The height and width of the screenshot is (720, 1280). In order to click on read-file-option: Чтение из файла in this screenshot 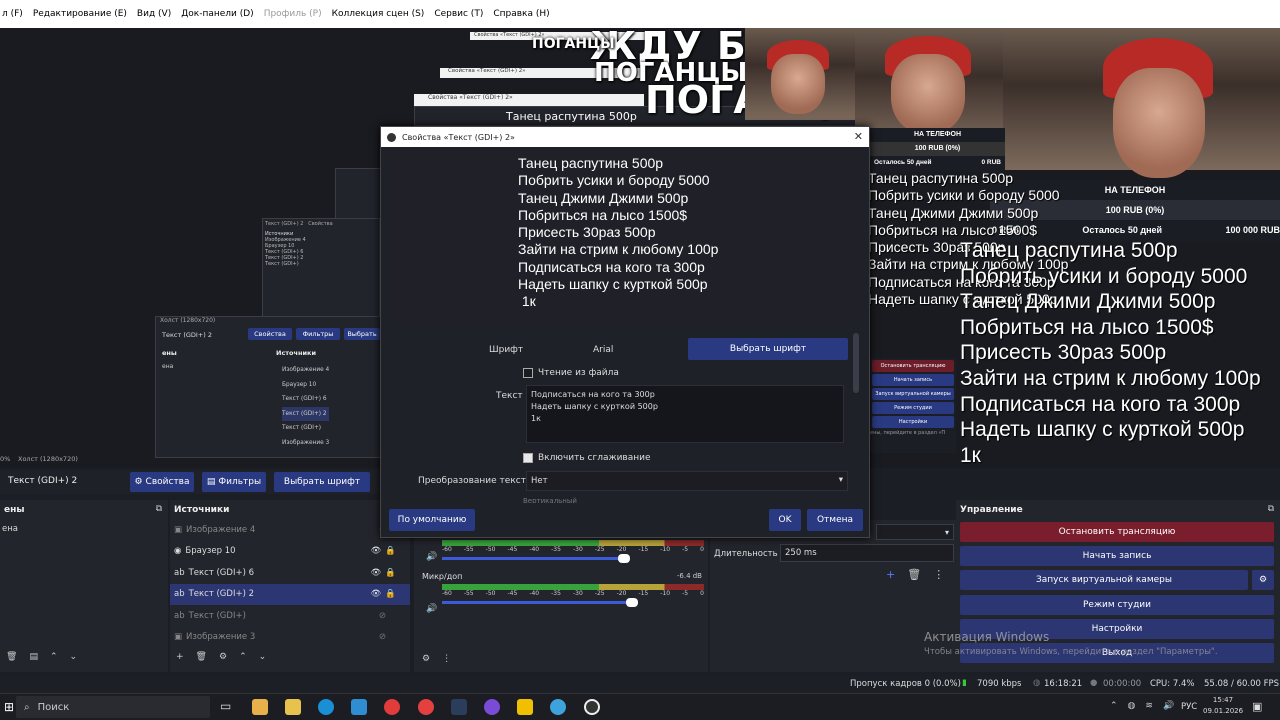, I will do `click(571, 373)`.